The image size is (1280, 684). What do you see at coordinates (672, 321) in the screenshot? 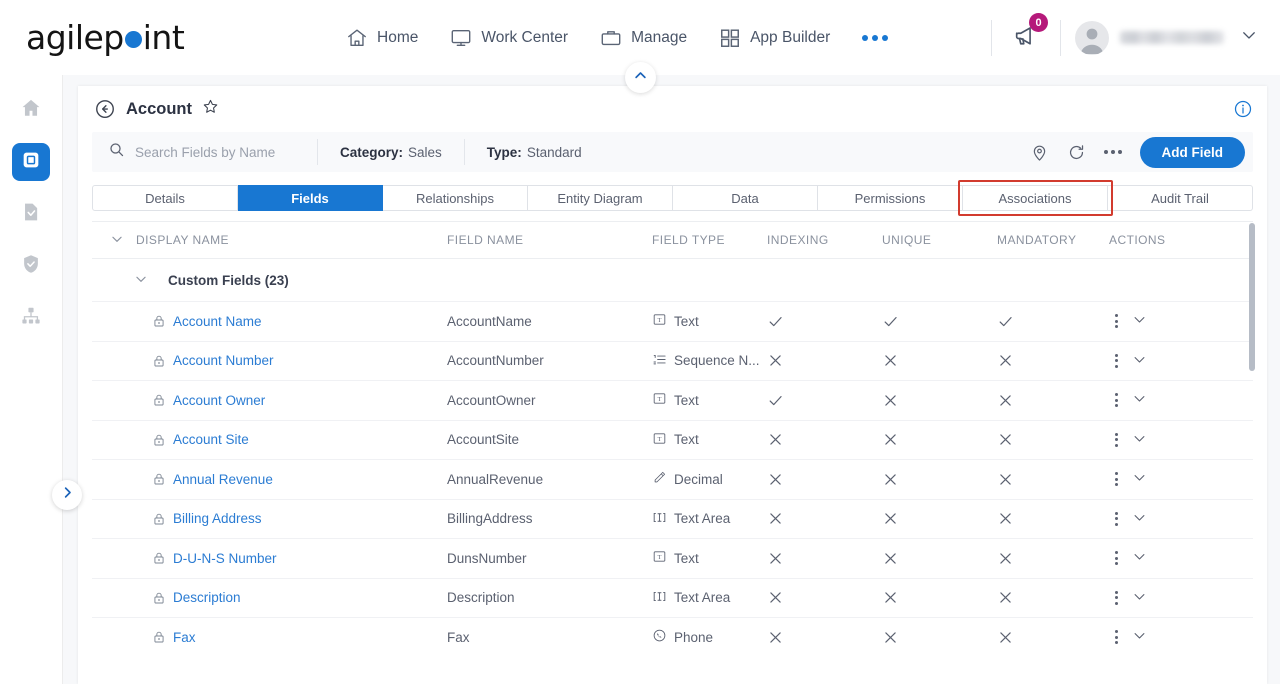
I see `table-row: Account Name AccountName T Text` at bounding box center [672, 321].